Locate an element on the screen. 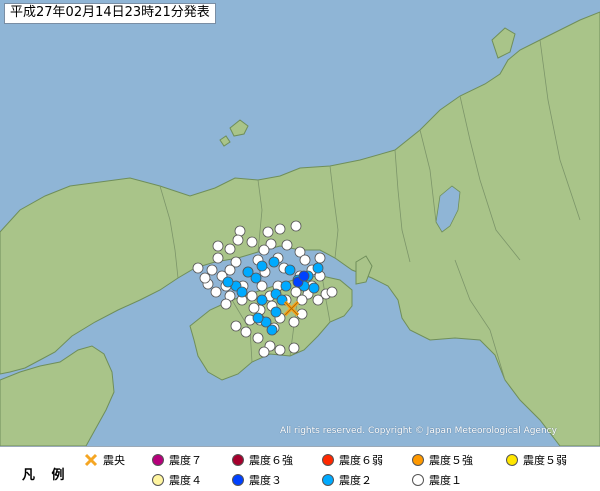  legend-intensity-2-label: 震度２ is located at coordinates (355, 480).